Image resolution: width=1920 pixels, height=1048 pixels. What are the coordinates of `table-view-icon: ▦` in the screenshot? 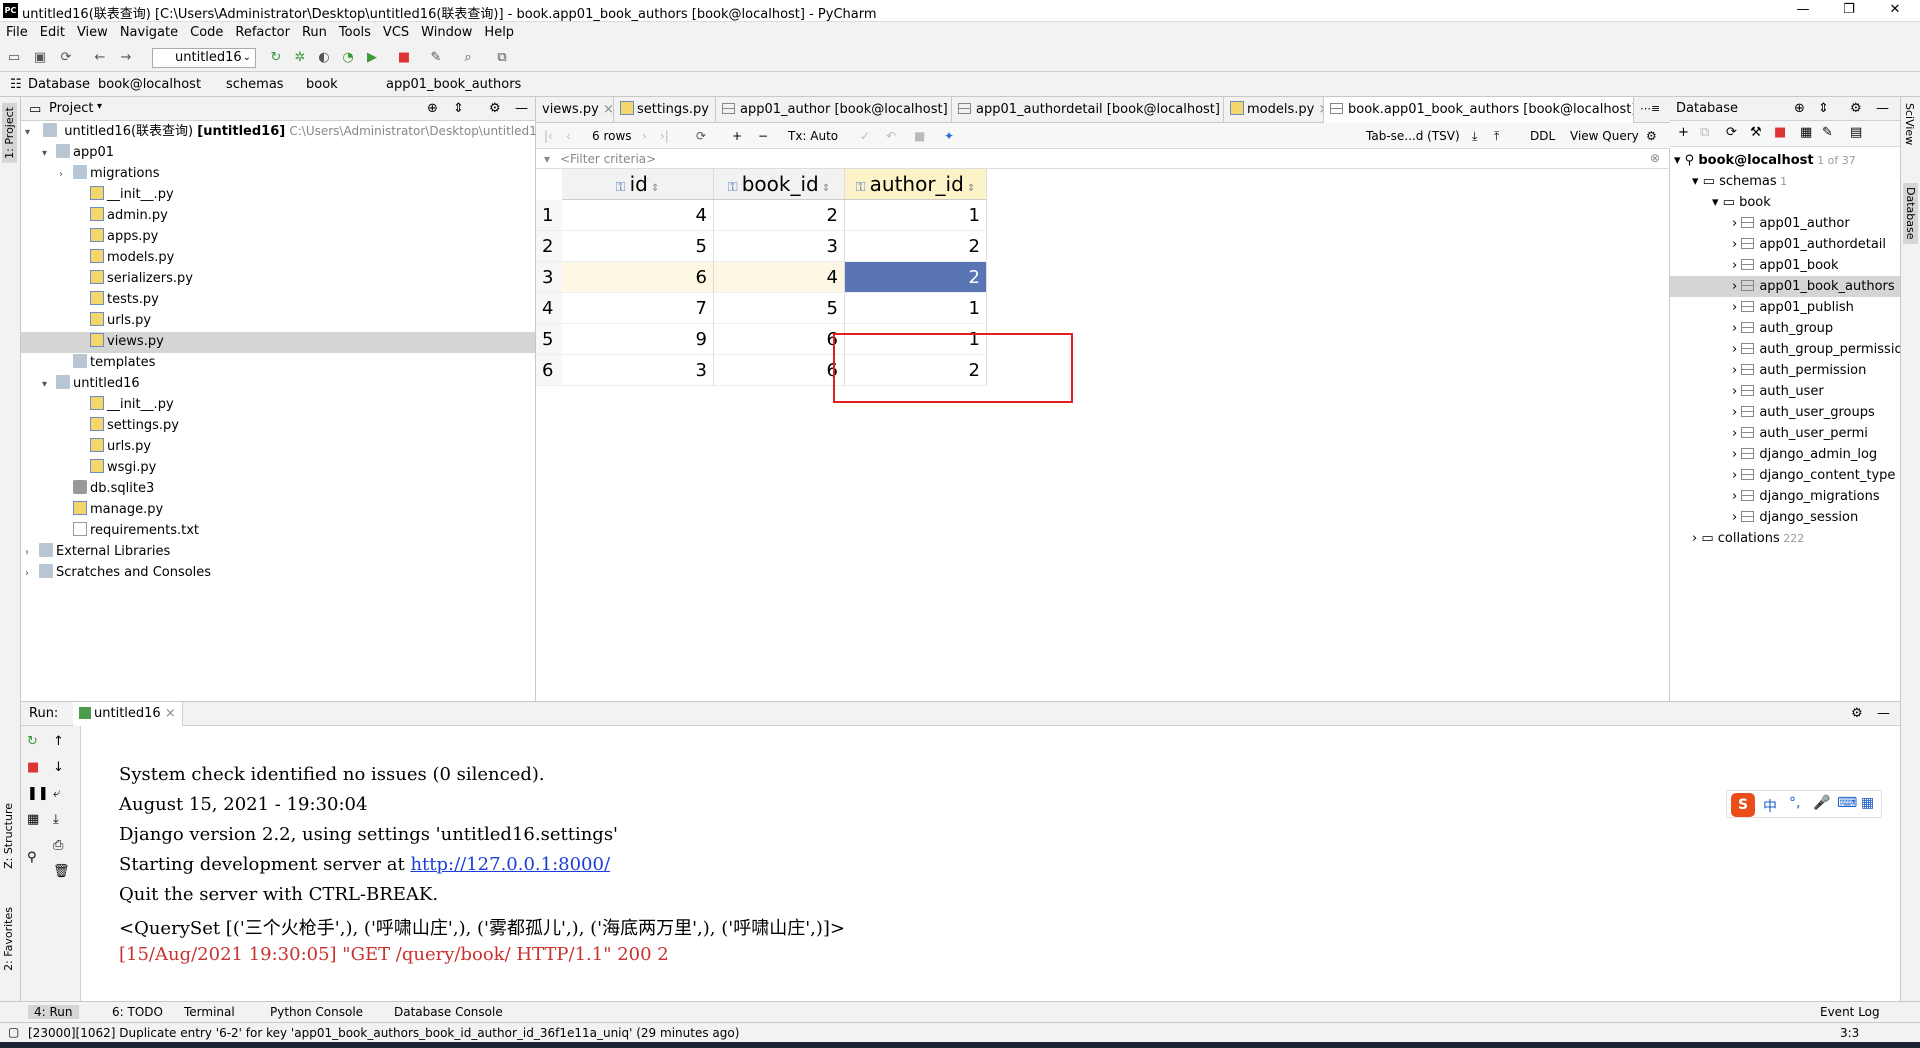 It's located at (1806, 132).